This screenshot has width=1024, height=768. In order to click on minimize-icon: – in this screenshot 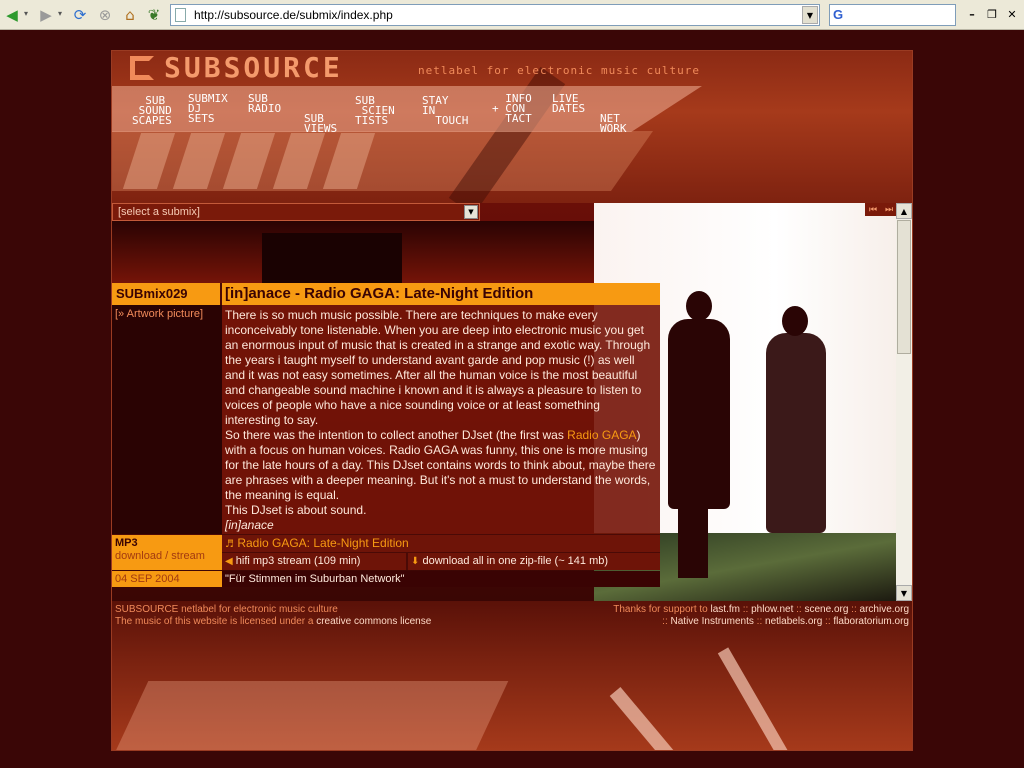, I will do `click(972, 14)`.